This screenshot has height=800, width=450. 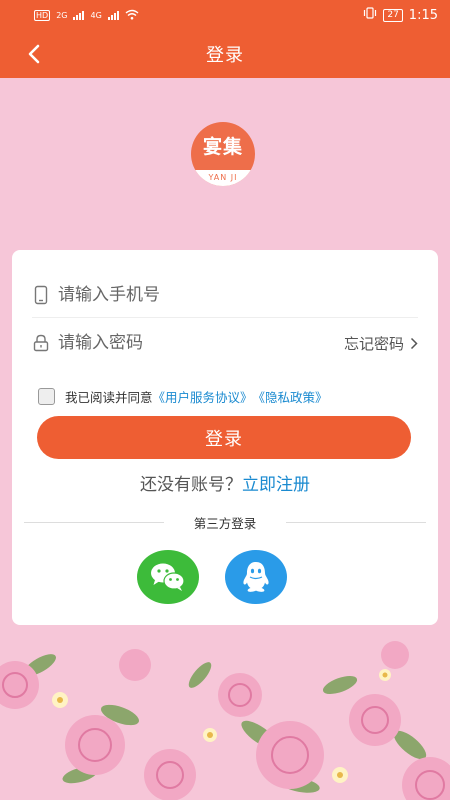 What do you see at coordinates (46, 396) in the screenshot?
I see `agreement-checkbox` at bounding box center [46, 396].